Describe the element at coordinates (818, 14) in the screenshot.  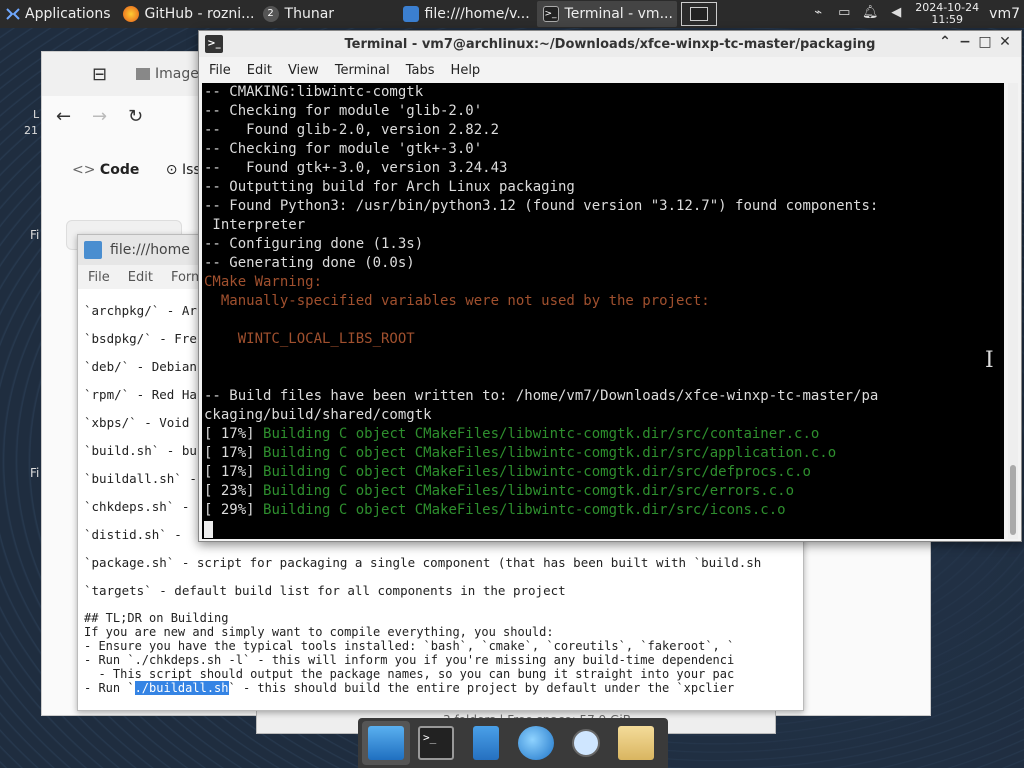
I see `network-disabled-icon: ⌁` at that location.